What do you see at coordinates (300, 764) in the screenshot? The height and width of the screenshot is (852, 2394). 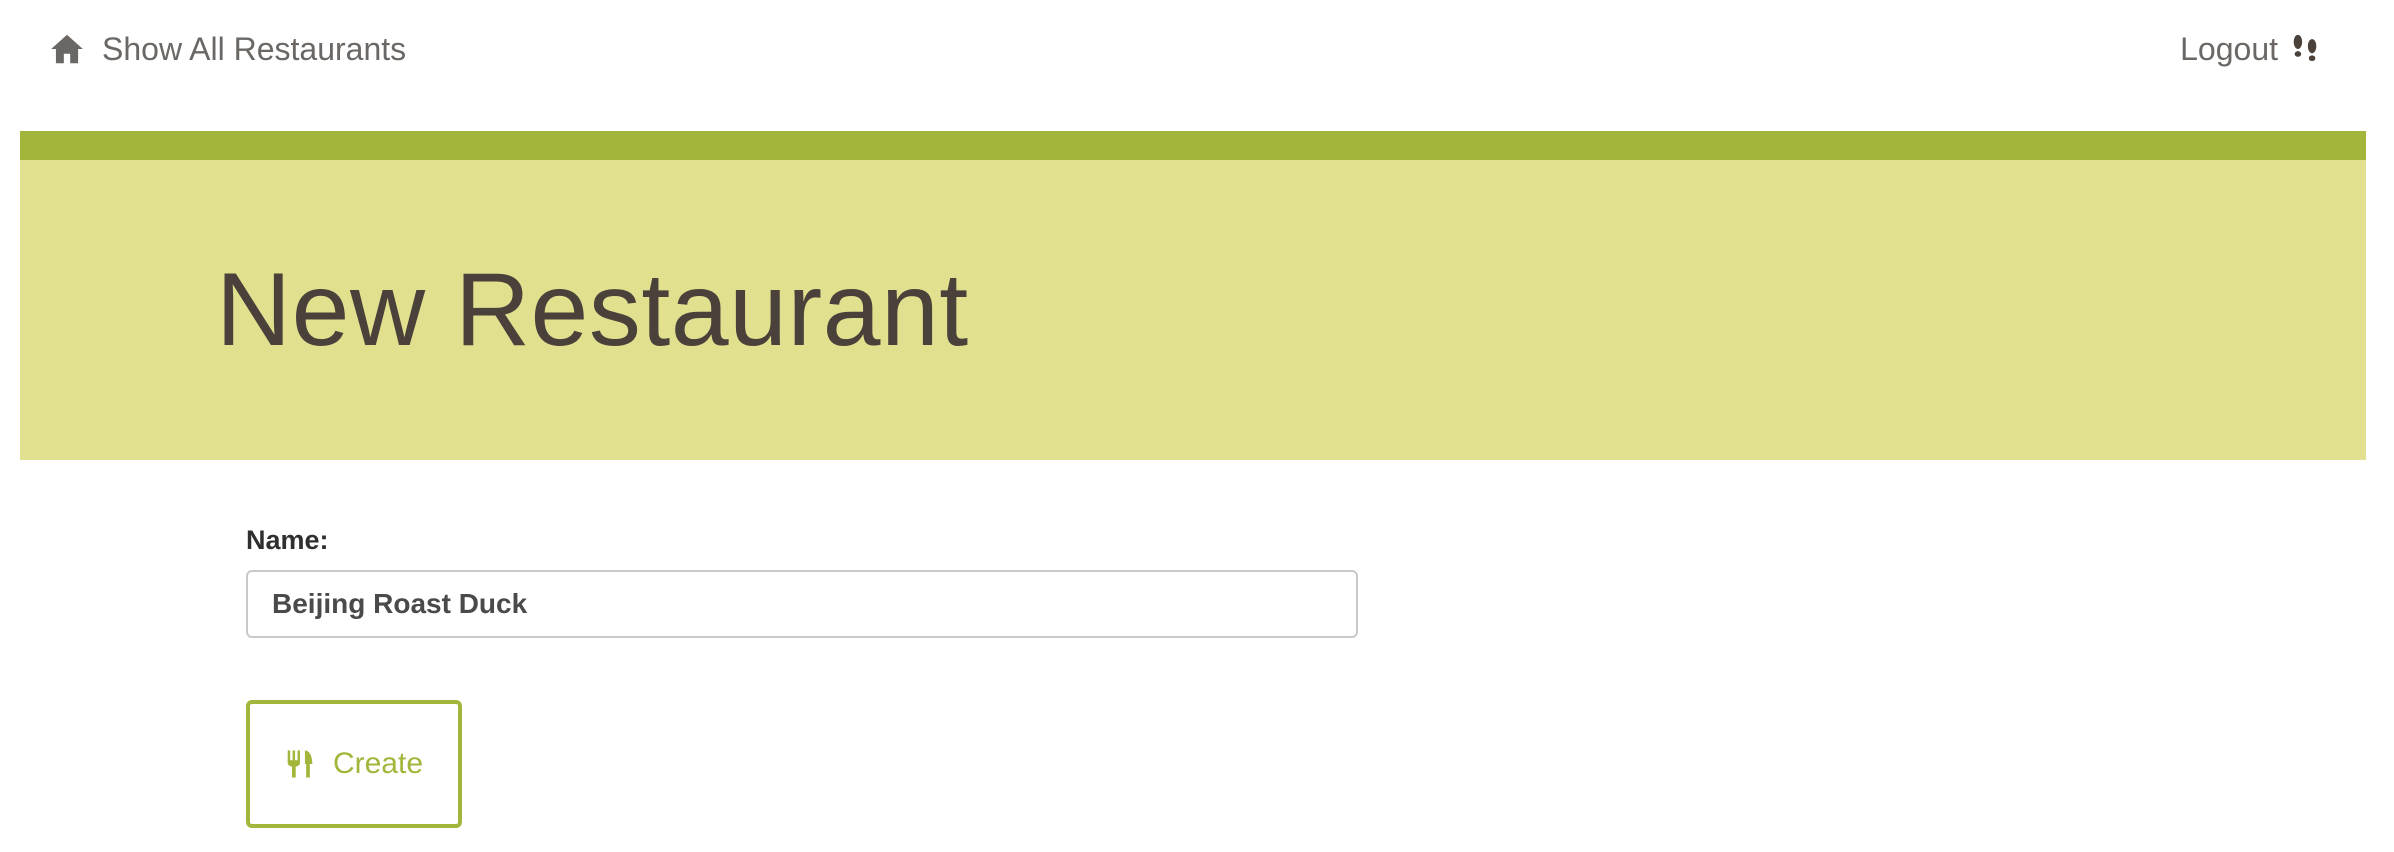 I see `cutlery-icon` at bounding box center [300, 764].